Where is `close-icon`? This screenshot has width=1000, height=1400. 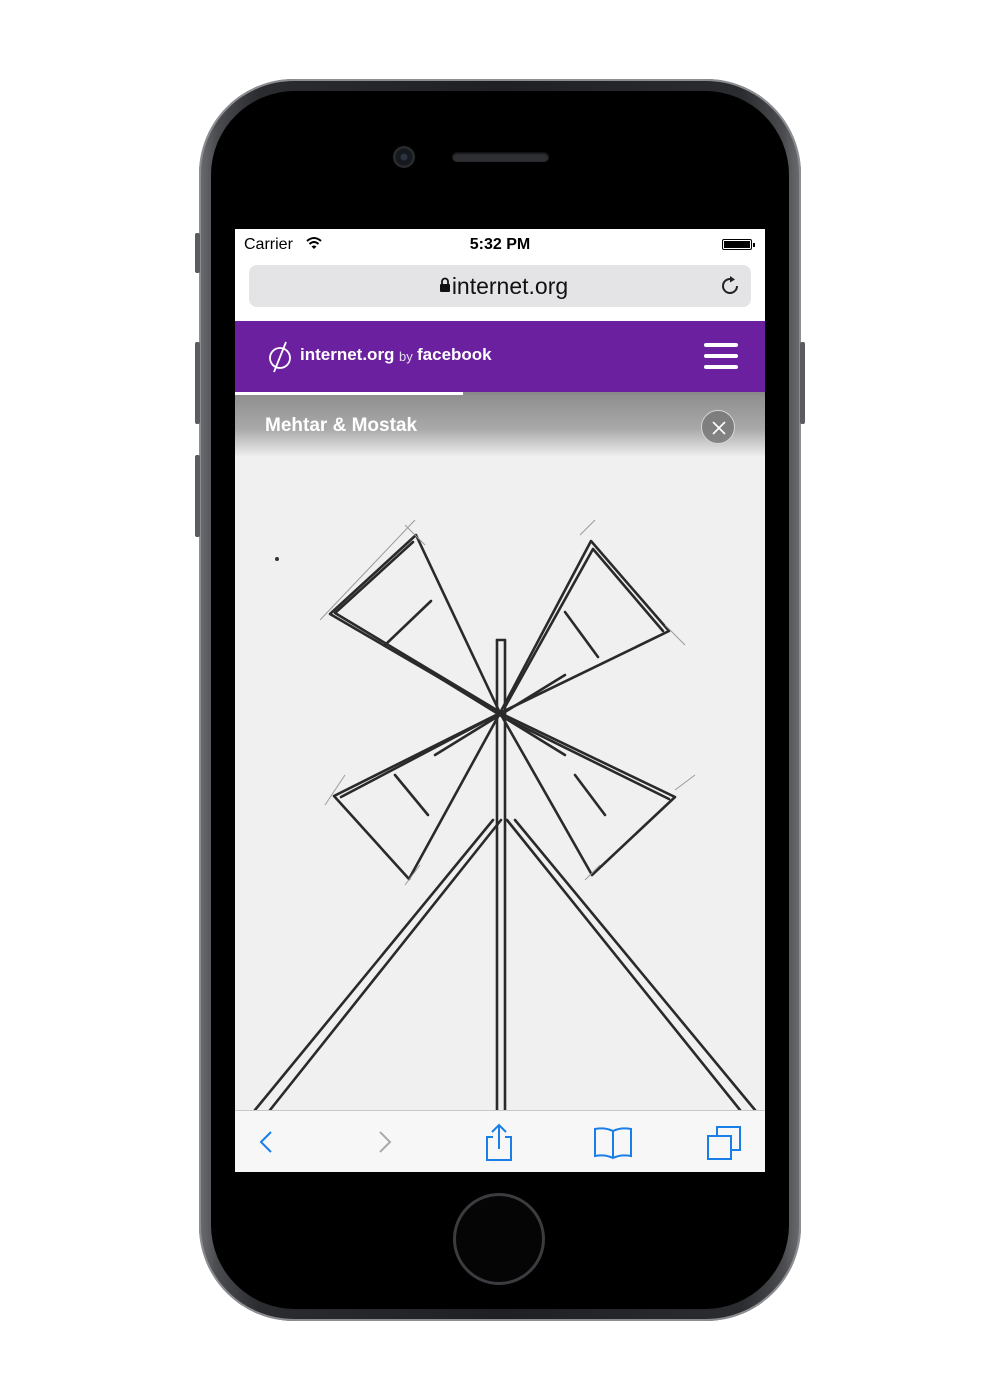 close-icon is located at coordinates (719, 428).